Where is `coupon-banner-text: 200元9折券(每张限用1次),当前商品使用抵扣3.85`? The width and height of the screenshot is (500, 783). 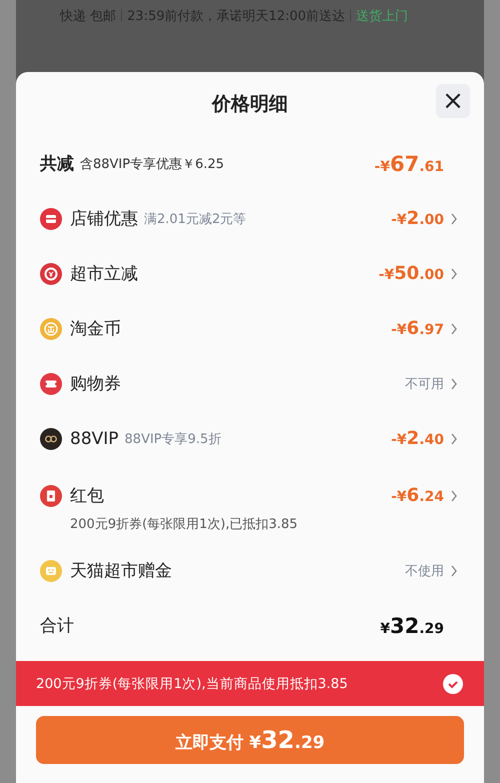
coupon-banner-text: 200元9折券(每张限用1次),当前商品使用抵扣3.85 is located at coordinates (192, 683).